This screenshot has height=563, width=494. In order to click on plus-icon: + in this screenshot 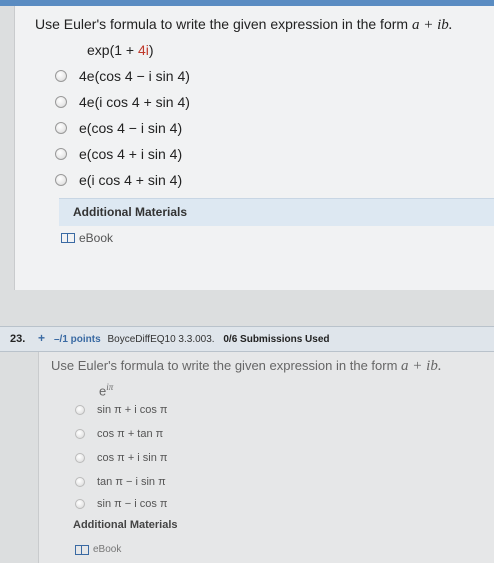, I will do `click(41, 338)`.